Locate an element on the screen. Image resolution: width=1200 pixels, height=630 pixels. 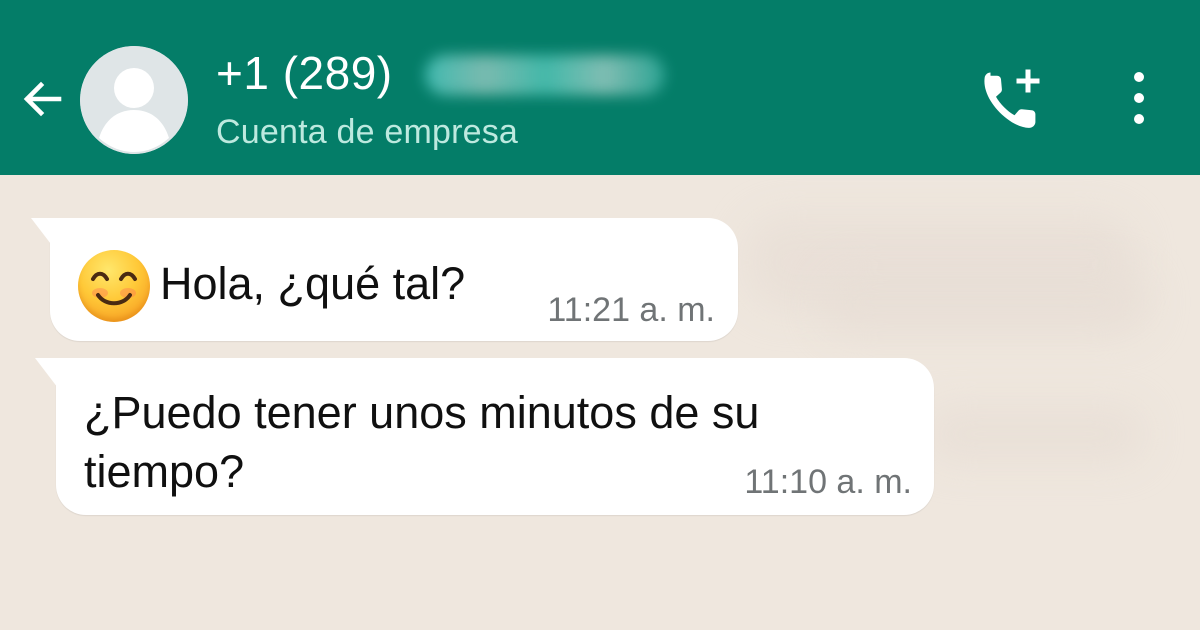
contact-type: Cuenta de empresa is located at coordinates (367, 132).